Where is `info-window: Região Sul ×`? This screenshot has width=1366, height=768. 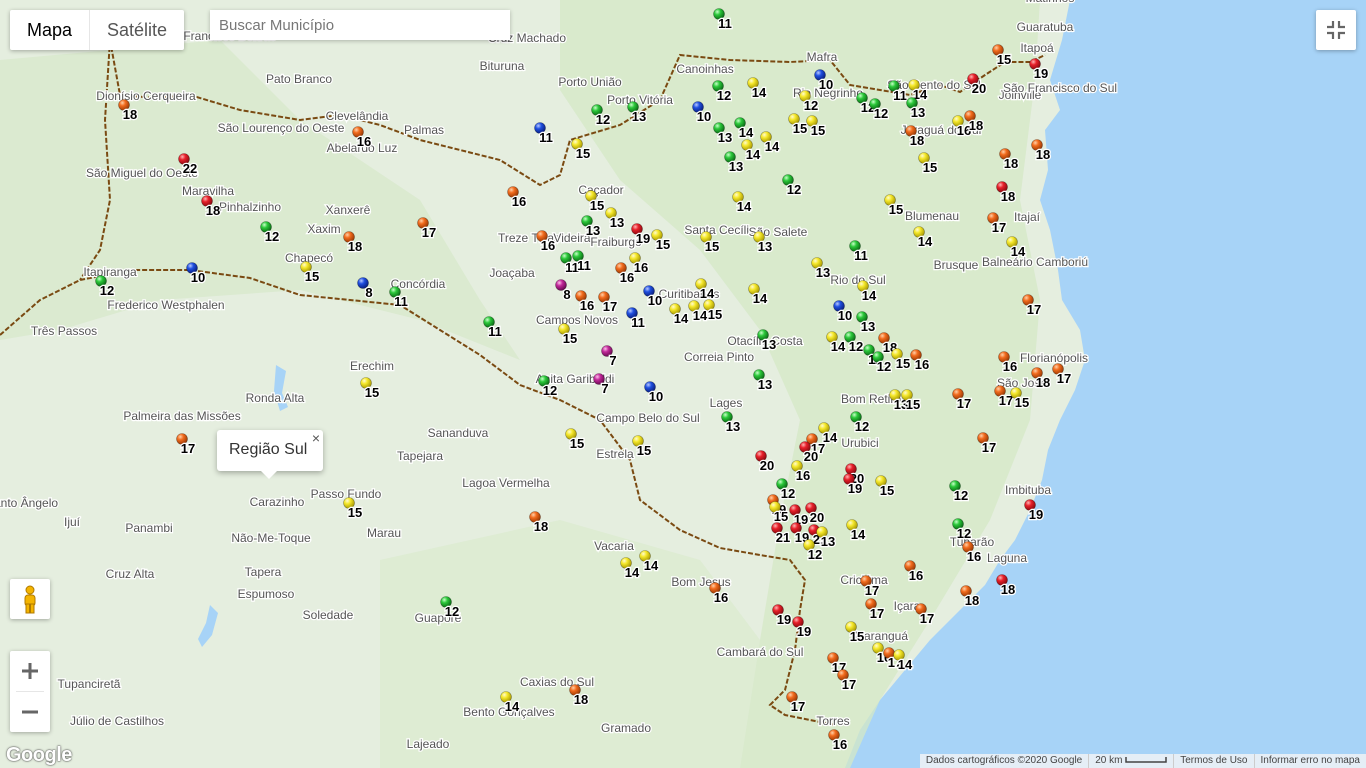
info-window: Região Sul × is located at coordinates (270, 454).